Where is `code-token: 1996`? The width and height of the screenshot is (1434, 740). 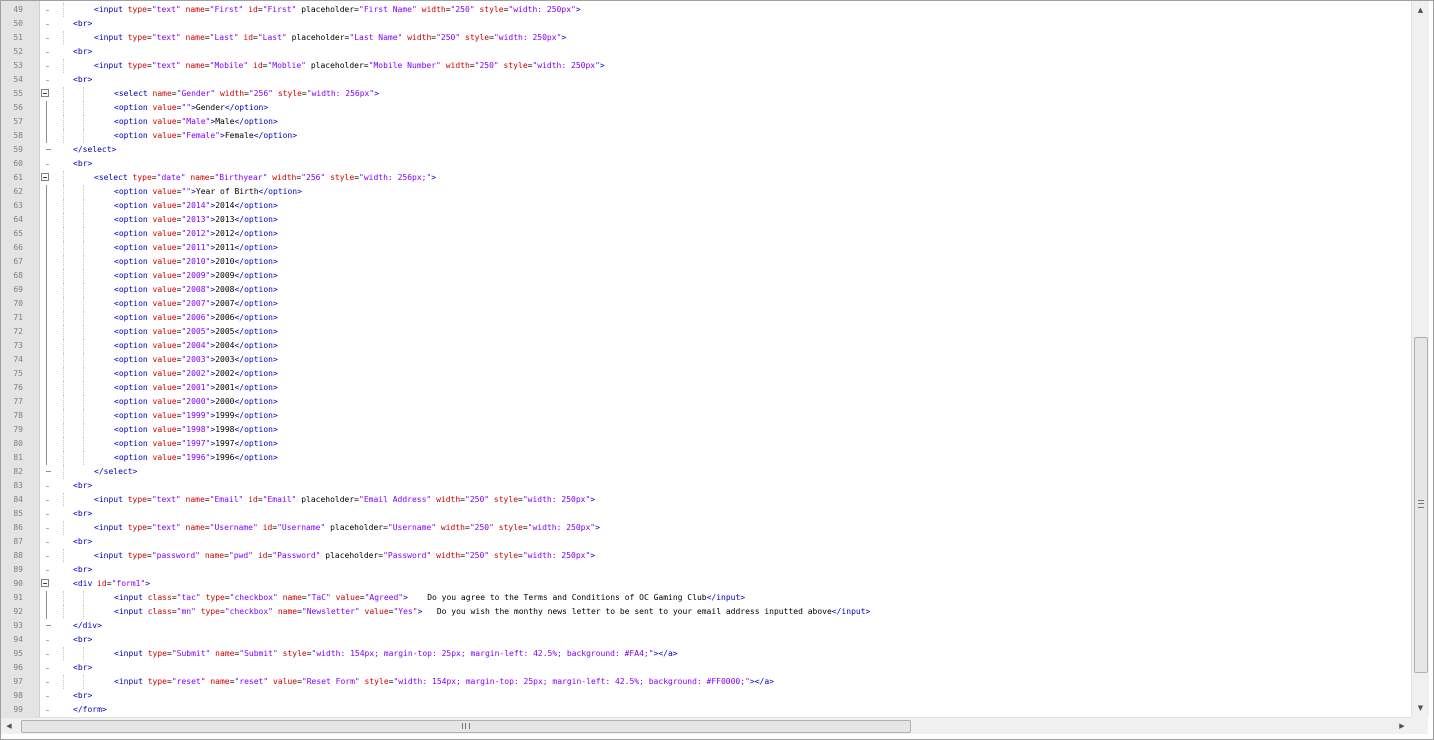
code-token: 1996 is located at coordinates (225, 457).